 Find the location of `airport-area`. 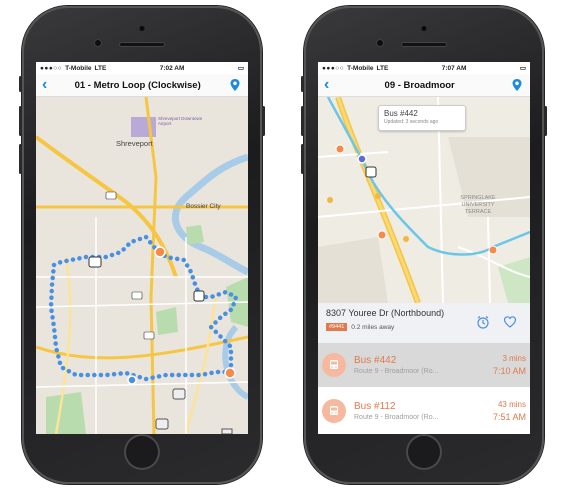

airport-area is located at coordinates (143, 127).